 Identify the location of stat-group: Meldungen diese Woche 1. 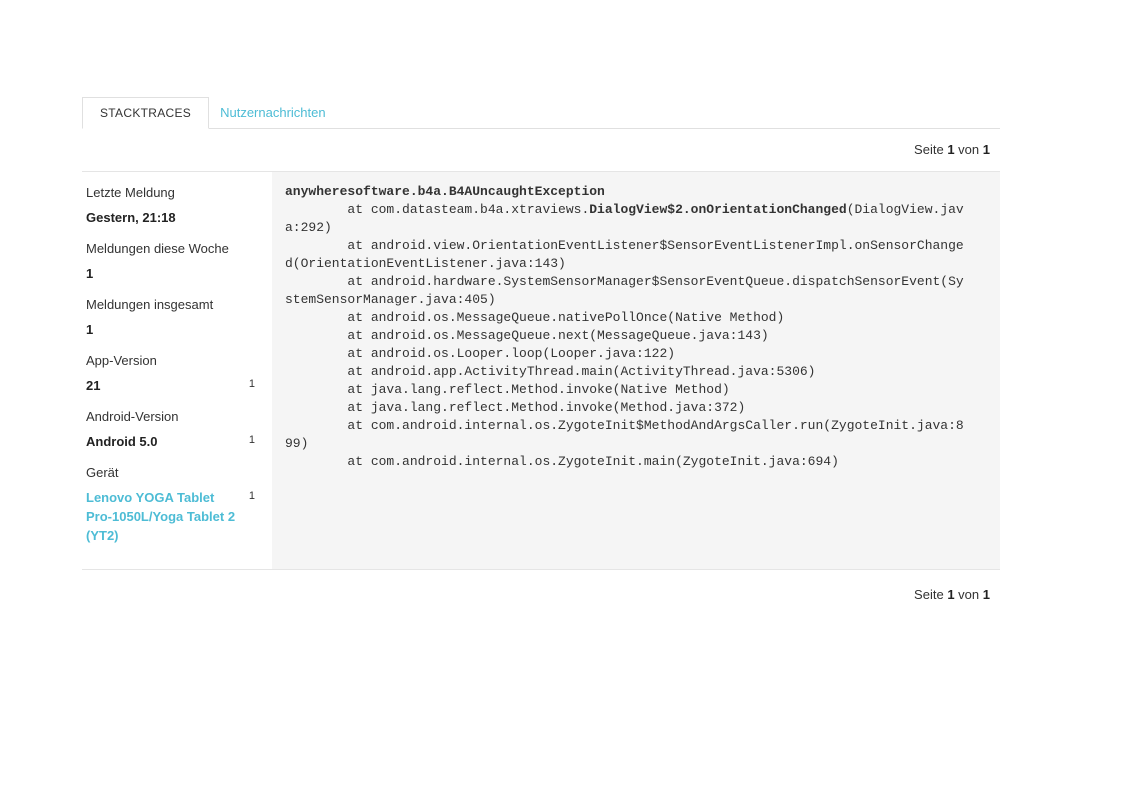
(172, 262).